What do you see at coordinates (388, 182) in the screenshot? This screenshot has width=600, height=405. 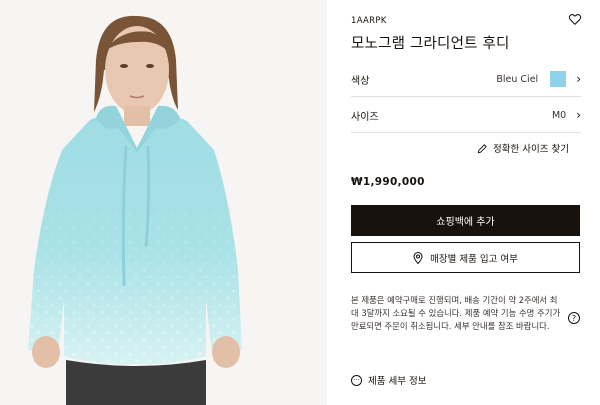 I see `product-price: ₩1,990,000` at bounding box center [388, 182].